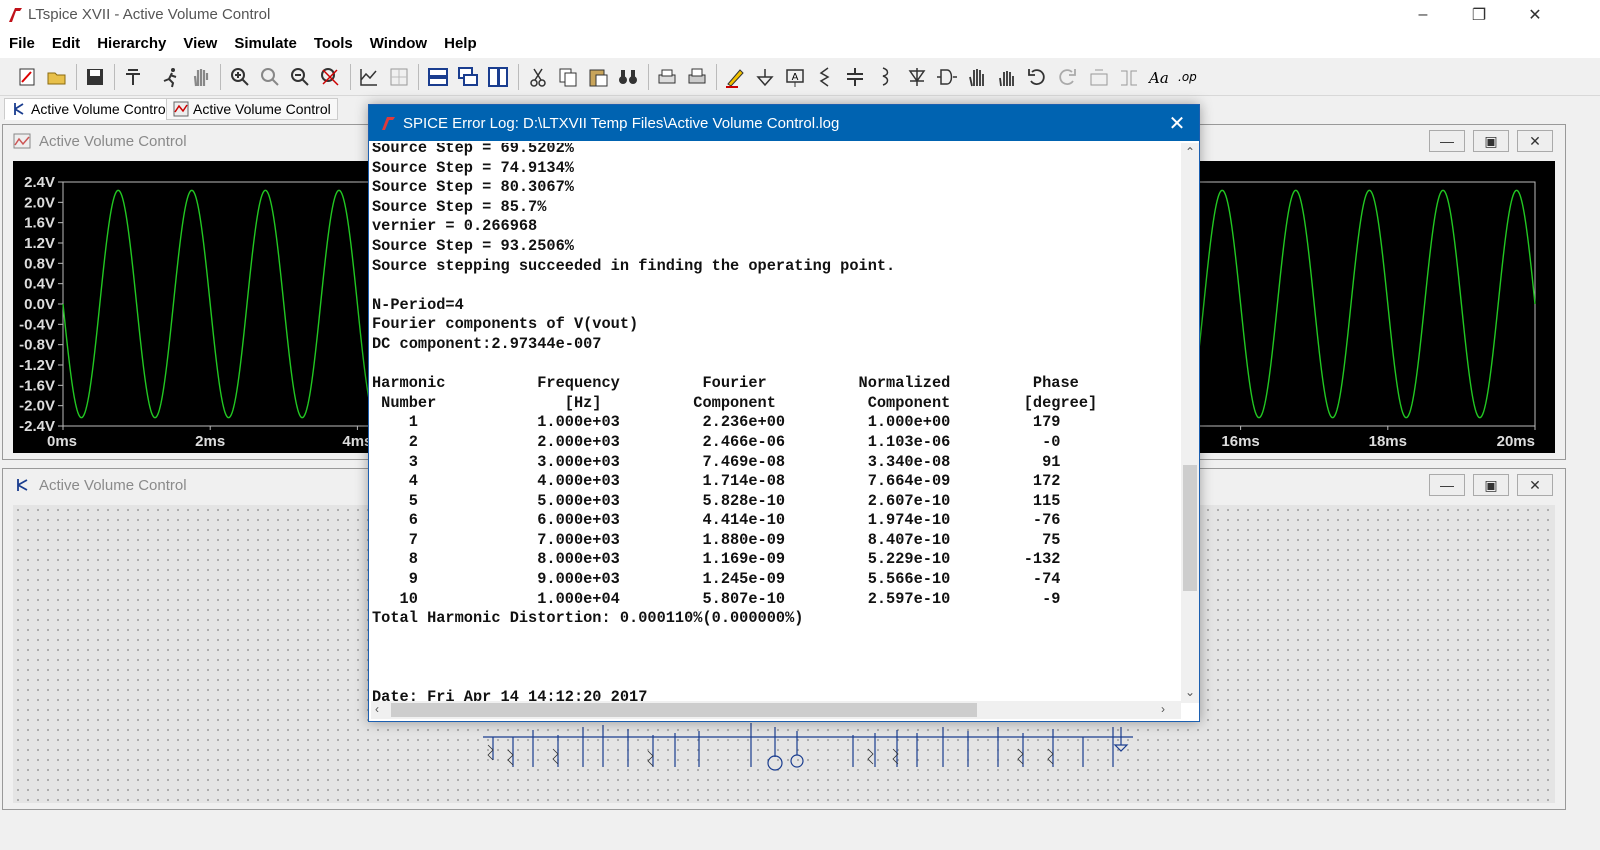  What do you see at coordinates (265, 44) in the screenshot?
I see `menu-simulate: Simulate` at bounding box center [265, 44].